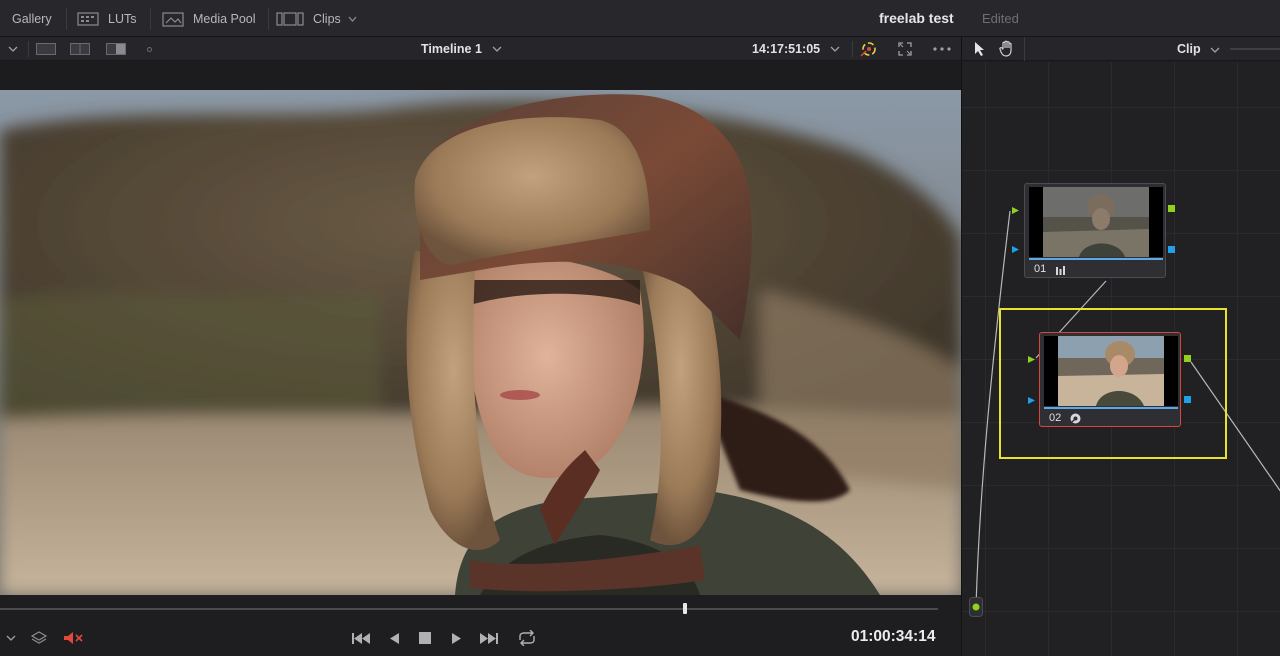  What do you see at coordinates (893, 636) in the screenshot?
I see `record-timecode: 01:00:34:14` at bounding box center [893, 636].